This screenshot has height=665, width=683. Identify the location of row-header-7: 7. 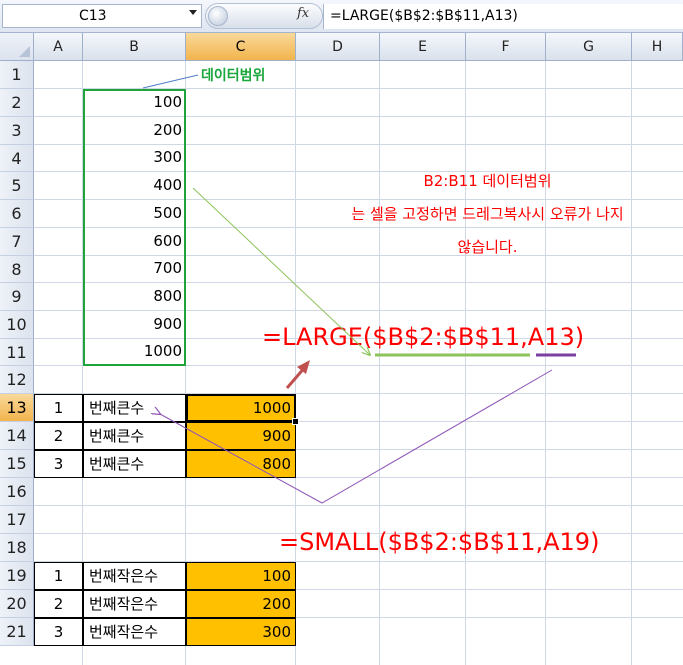
(17, 242).